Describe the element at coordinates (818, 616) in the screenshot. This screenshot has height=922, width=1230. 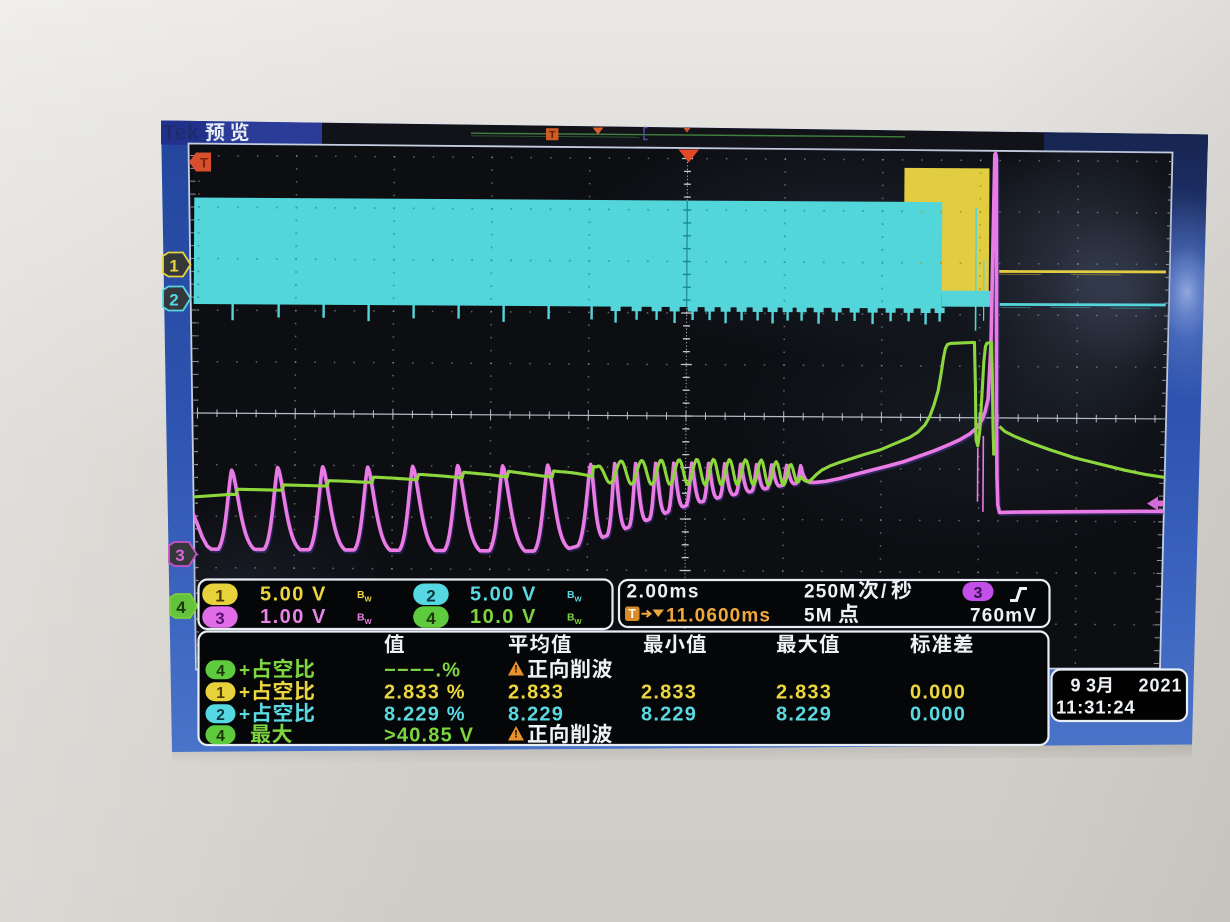
I see `svg-text: 5M` at that location.